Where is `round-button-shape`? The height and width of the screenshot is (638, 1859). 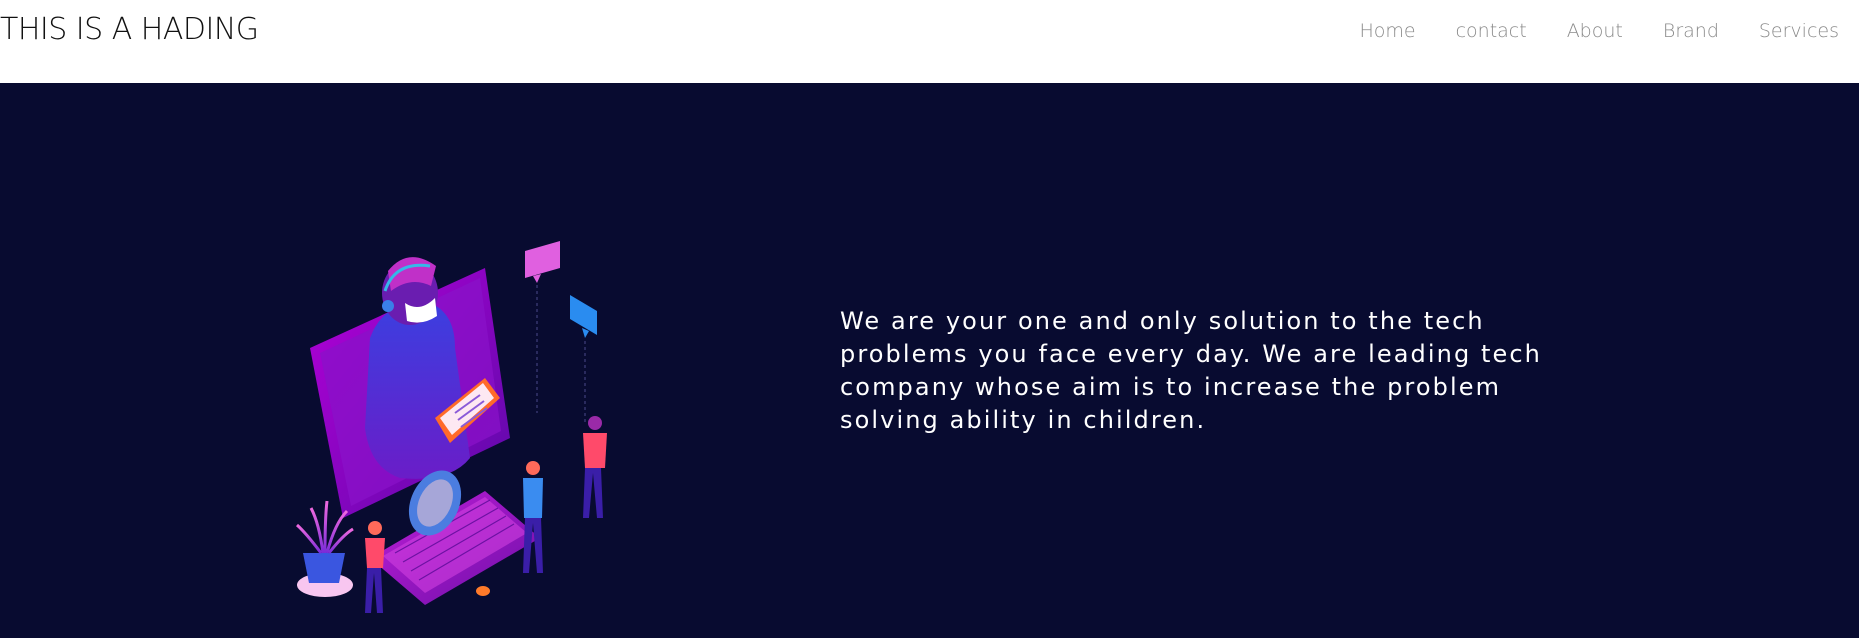 round-button-shape is located at coordinates (483, 591).